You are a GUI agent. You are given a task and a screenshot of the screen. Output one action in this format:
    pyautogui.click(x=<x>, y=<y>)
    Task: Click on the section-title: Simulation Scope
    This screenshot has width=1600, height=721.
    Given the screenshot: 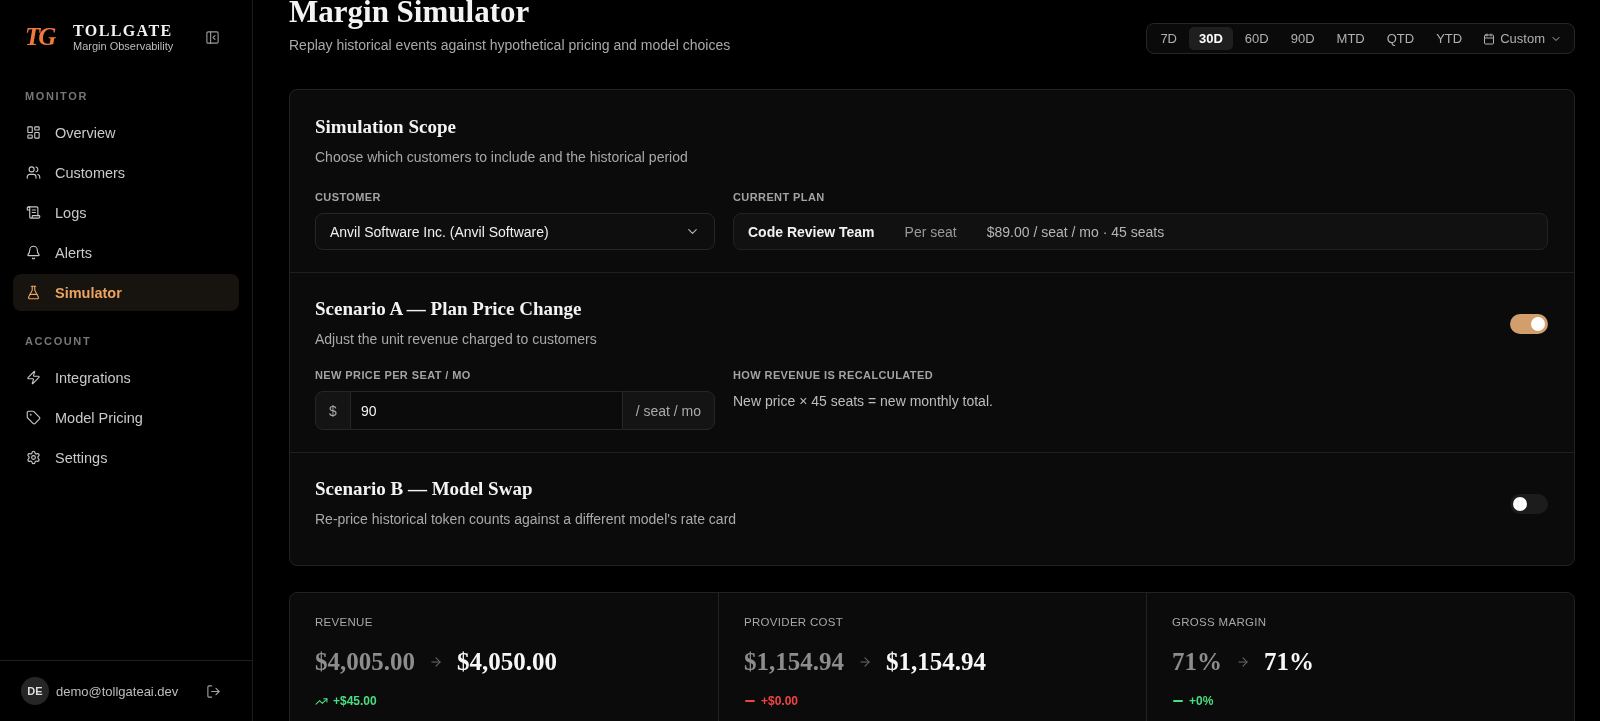 What is the action you would take?
    pyautogui.click(x=386, y=127)
    